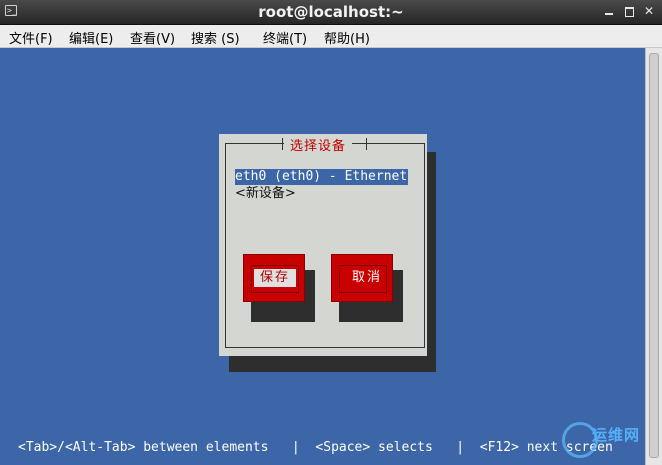 This screenshot has width=662, height=465. I want to click on cancel-button-label: 取消, so click(367, 277).